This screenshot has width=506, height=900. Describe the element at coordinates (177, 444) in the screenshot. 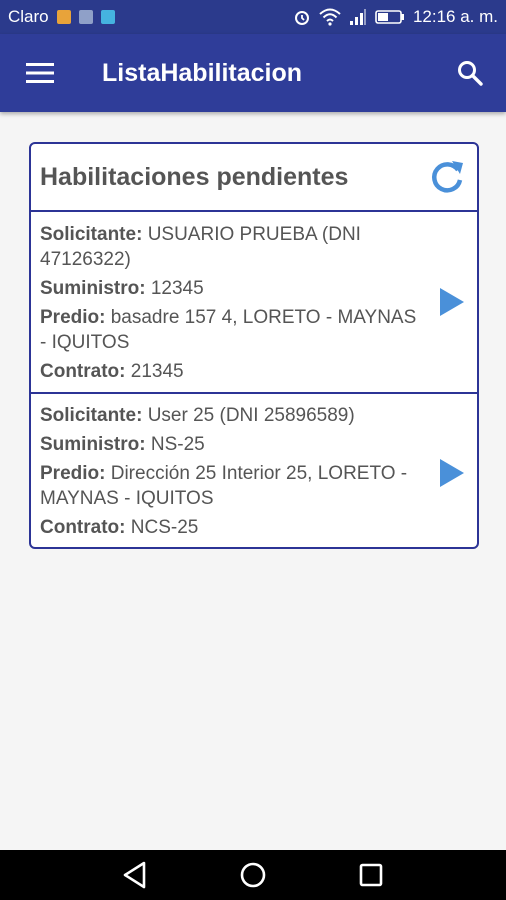

I see `suministro-value: NS-25` at that location.